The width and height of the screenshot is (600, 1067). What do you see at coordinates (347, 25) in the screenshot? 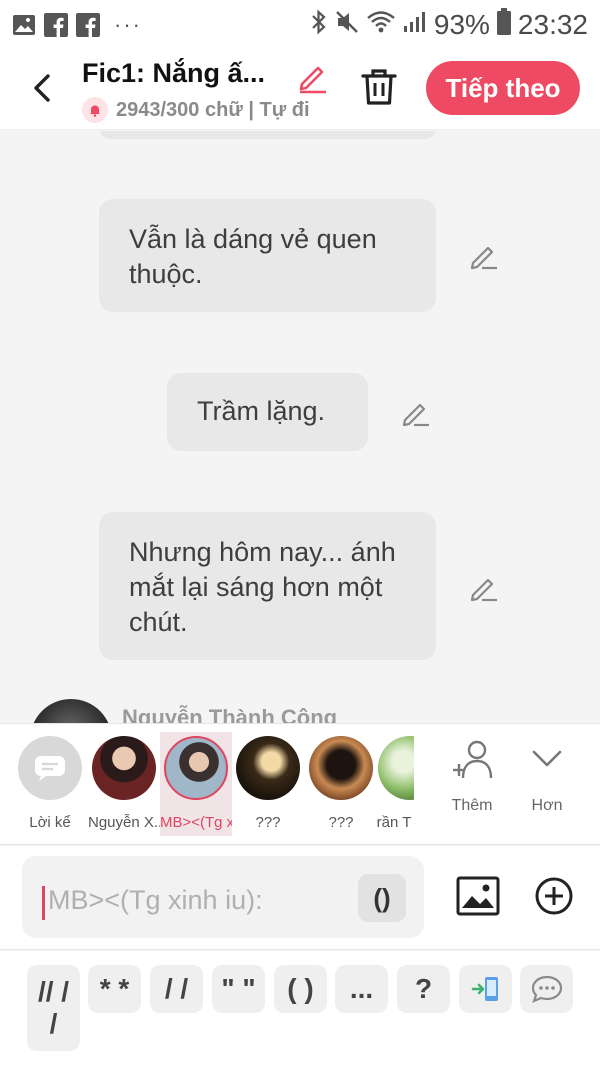
I see `mute-icon` at bounding box center [347, 25].